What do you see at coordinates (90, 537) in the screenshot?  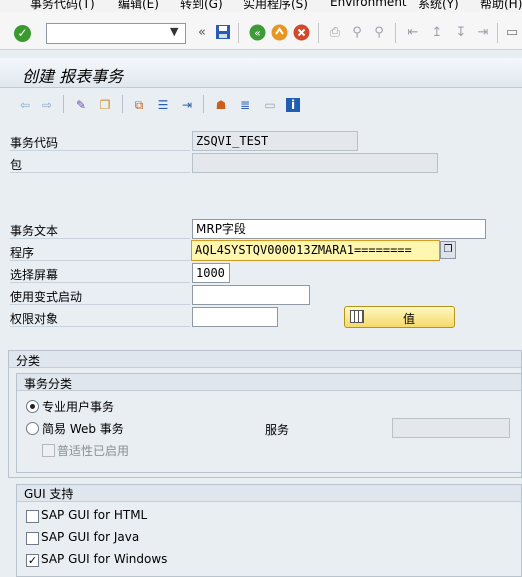 I see `sap-gui-java-label: SAP GUI for Java` at bounding box center [90, 537].